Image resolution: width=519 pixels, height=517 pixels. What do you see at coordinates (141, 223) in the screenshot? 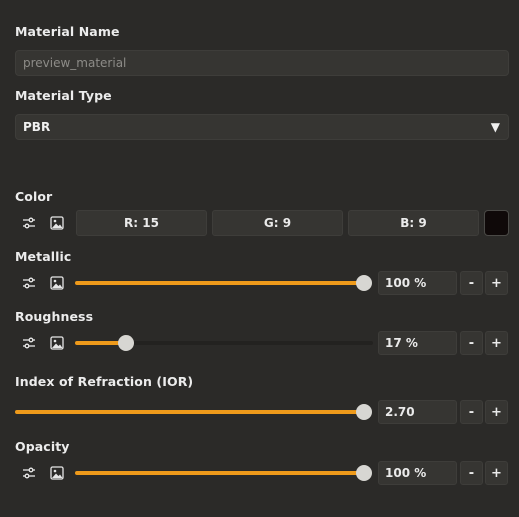
I see `color-r-field: R: 15` at bounding box center [141, 223].